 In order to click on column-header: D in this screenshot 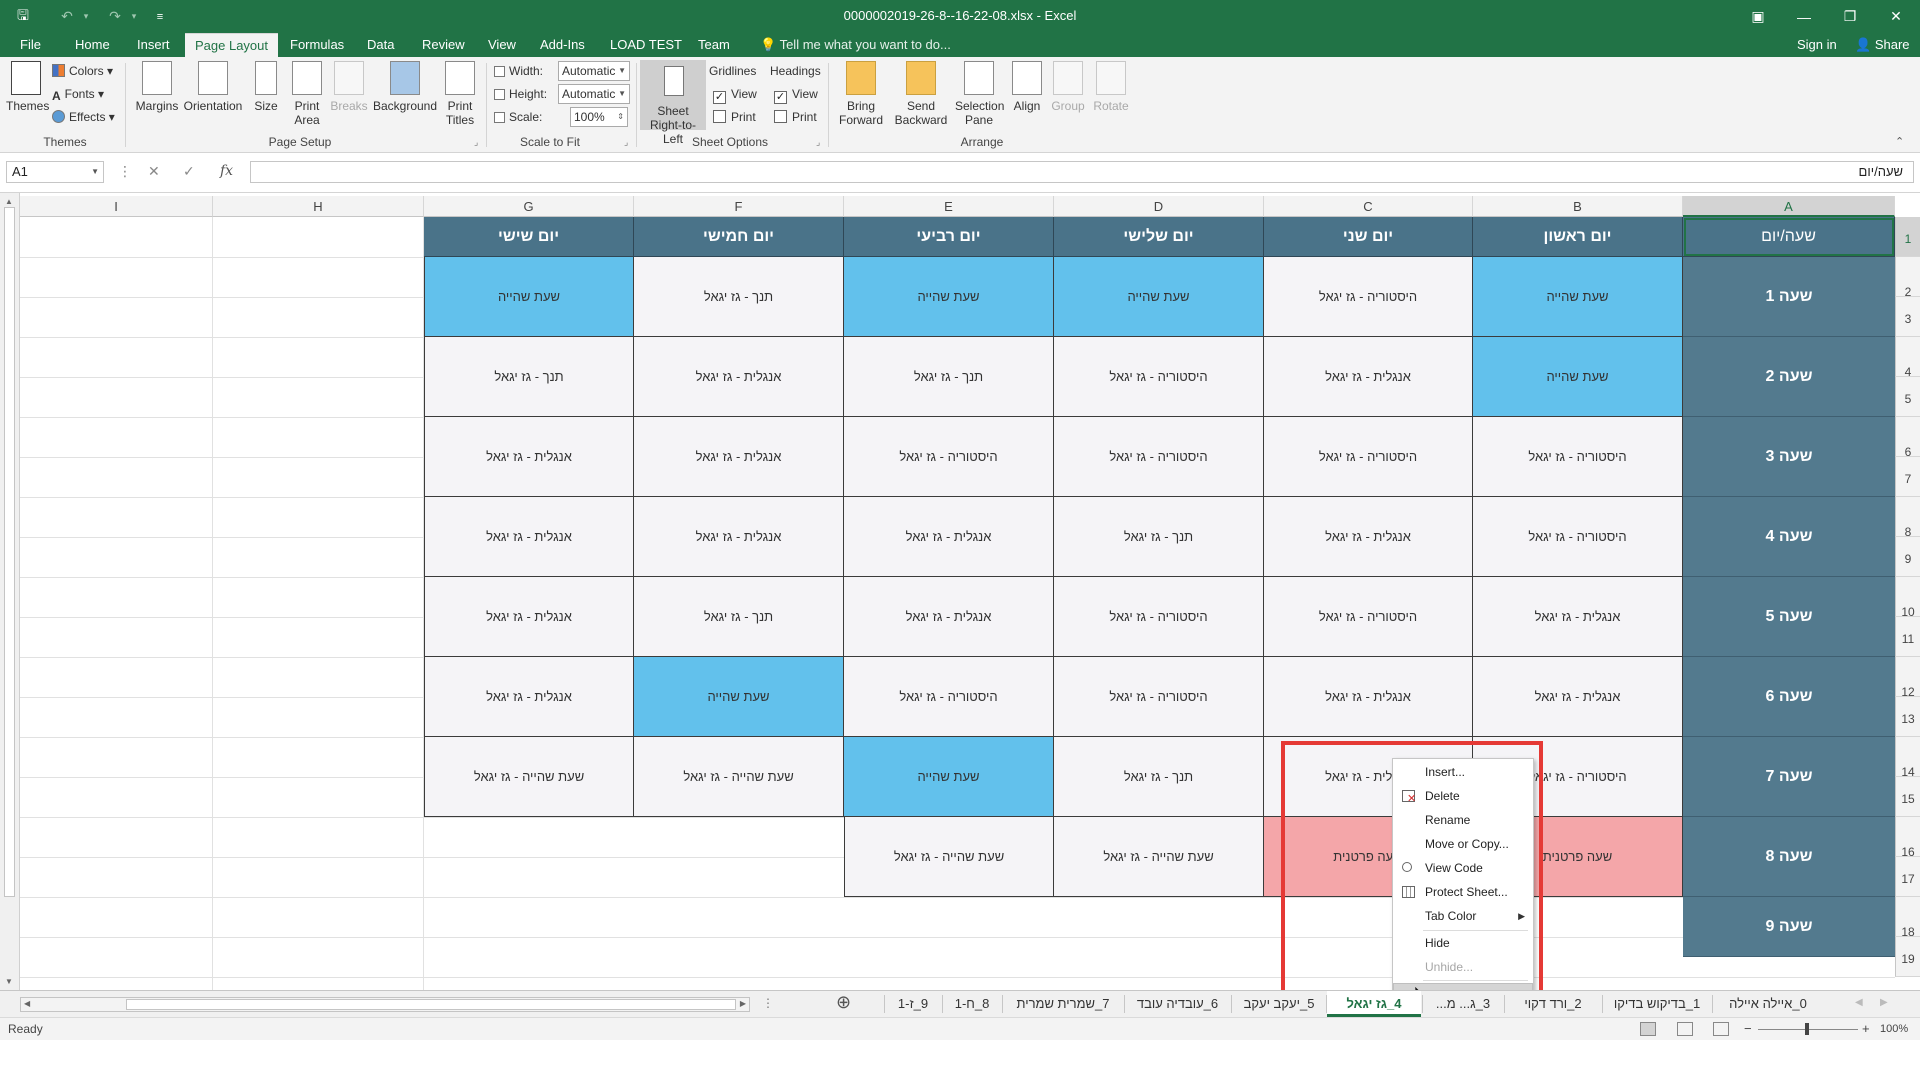, I will do `click(1159, 206)`.